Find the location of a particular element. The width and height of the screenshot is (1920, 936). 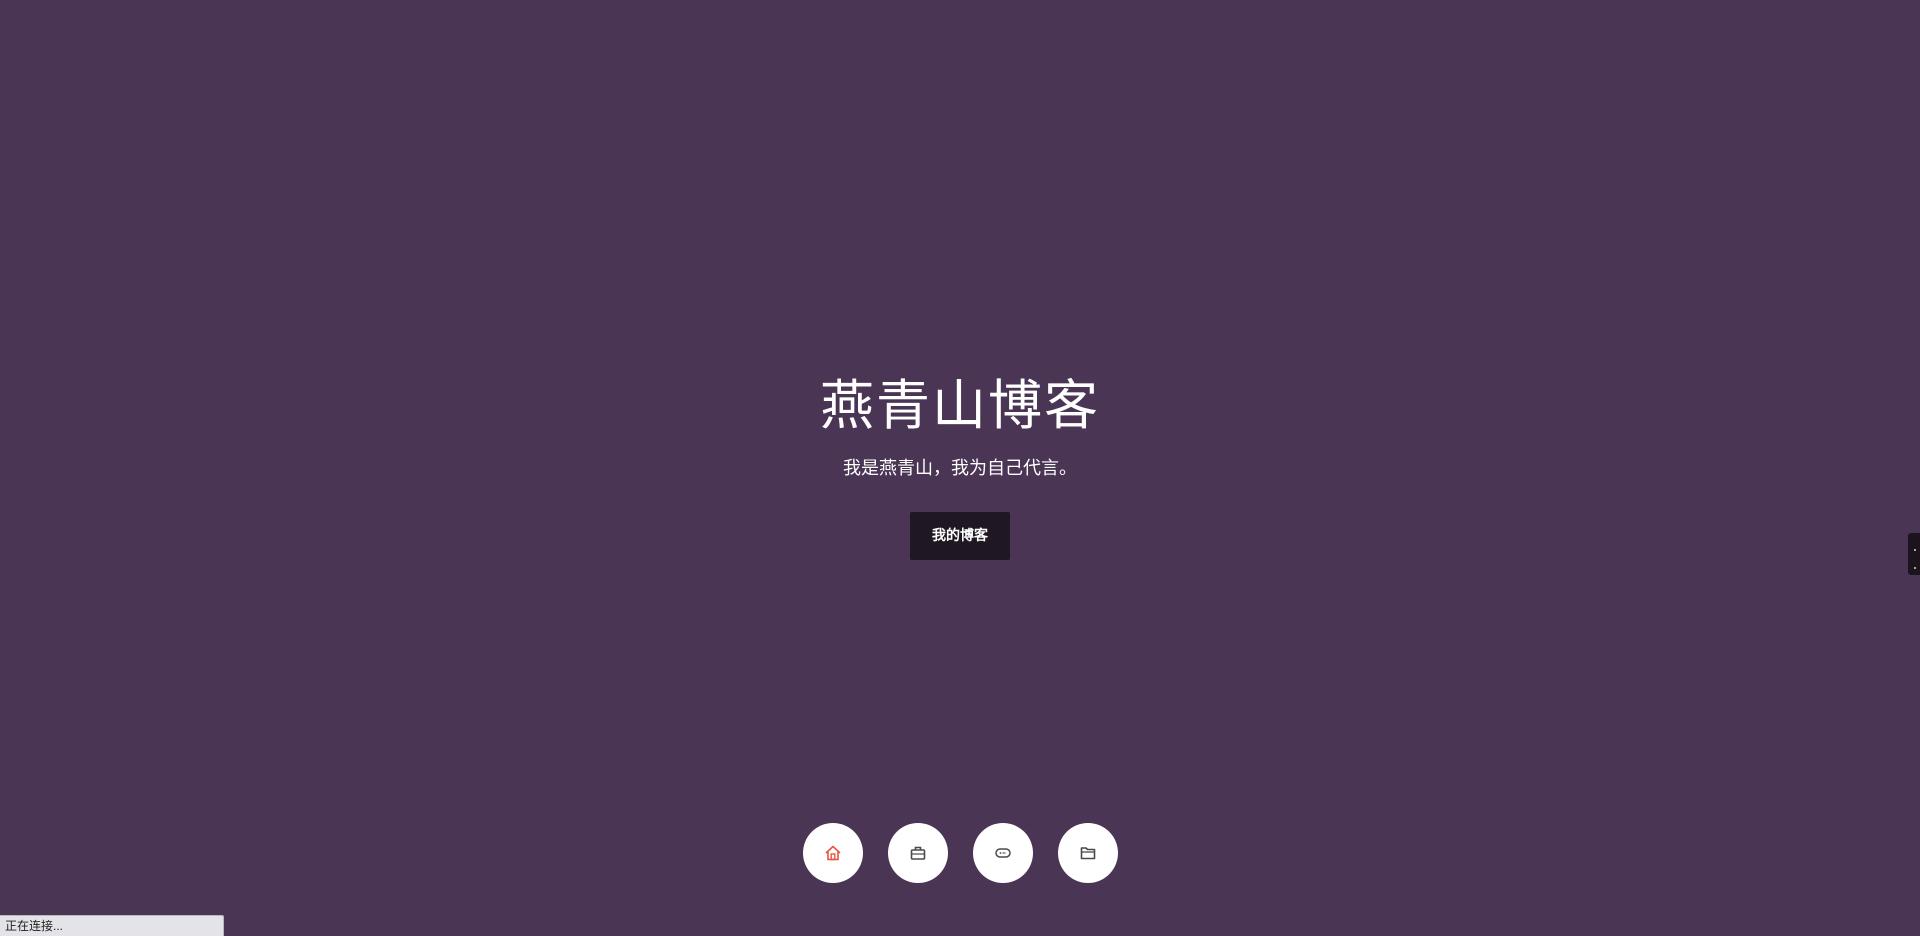

site-title: 燕青山博客 is located at coordinates (960, 405).